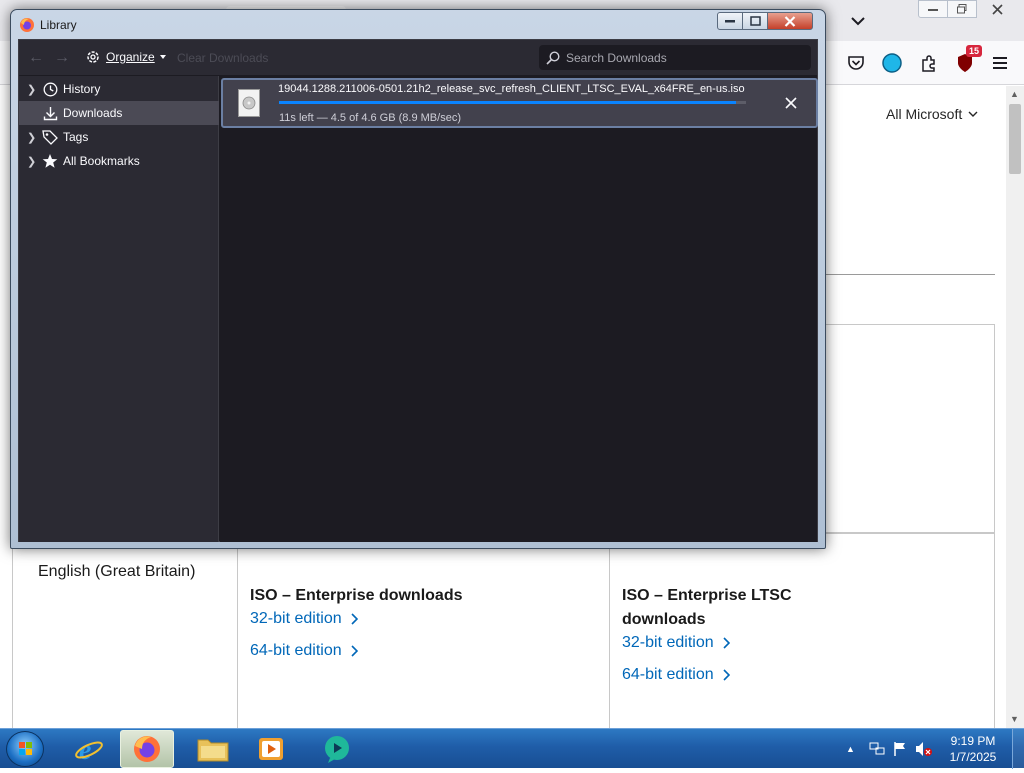 Image resolution: width=1024 pixels, height=773 pixels. I want to click on sidebar-item-history: ❯ History, so click(119, 89).